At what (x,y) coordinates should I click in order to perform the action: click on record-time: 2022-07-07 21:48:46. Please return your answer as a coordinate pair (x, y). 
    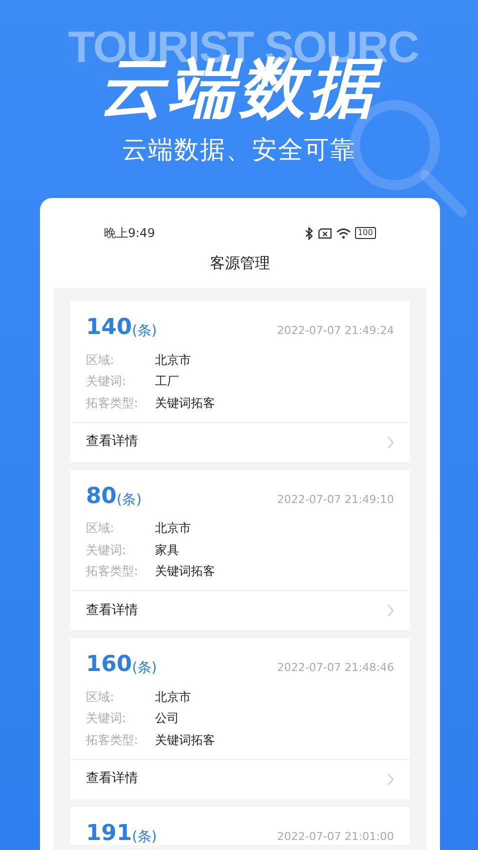
    Looking at the image, I should click on (335, 667).